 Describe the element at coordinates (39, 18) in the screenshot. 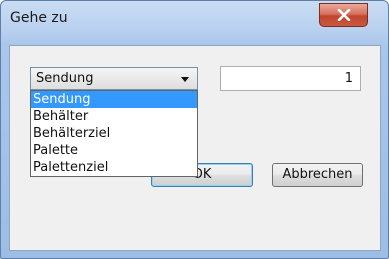

I see `window-title: Gehe zu` at that location.